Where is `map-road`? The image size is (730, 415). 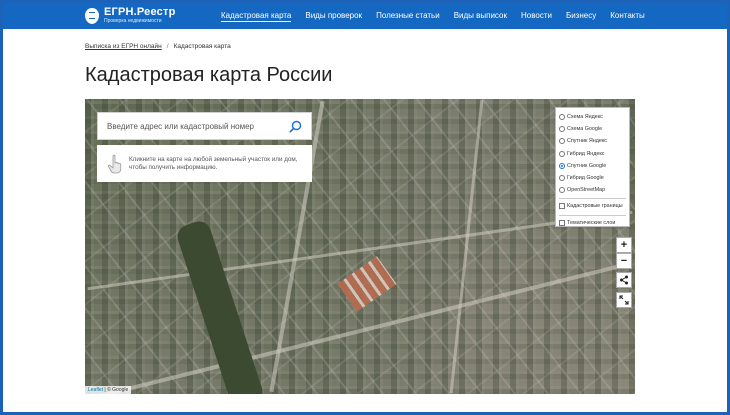 map-road is located at coordinates (466, 246).